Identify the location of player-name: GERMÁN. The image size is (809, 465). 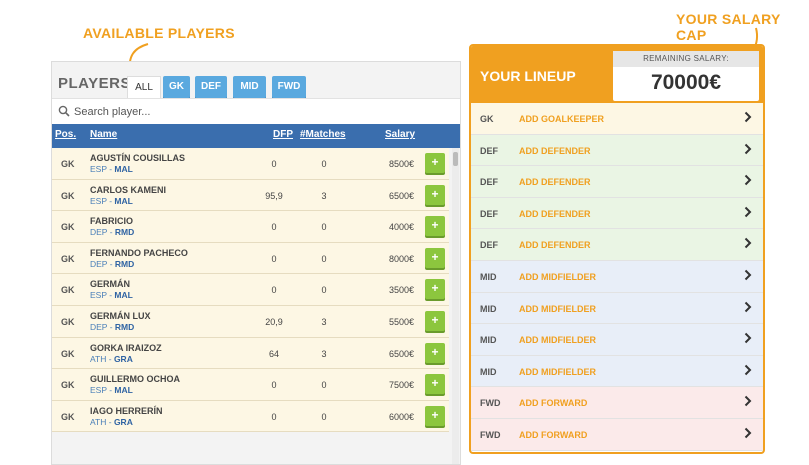
(110, 284).